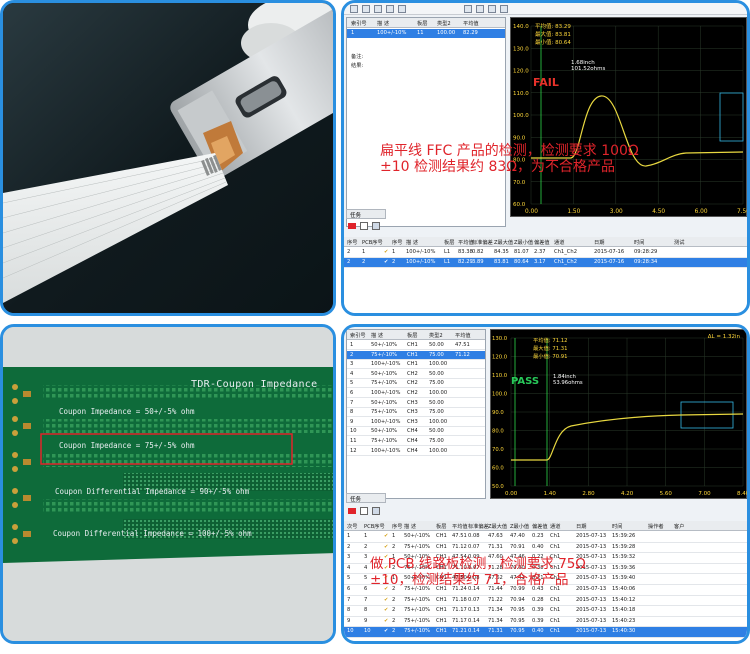 Image resolution: width=750 pixels, height=654 pixels. I want to click on new-icon, so click(354, 9).